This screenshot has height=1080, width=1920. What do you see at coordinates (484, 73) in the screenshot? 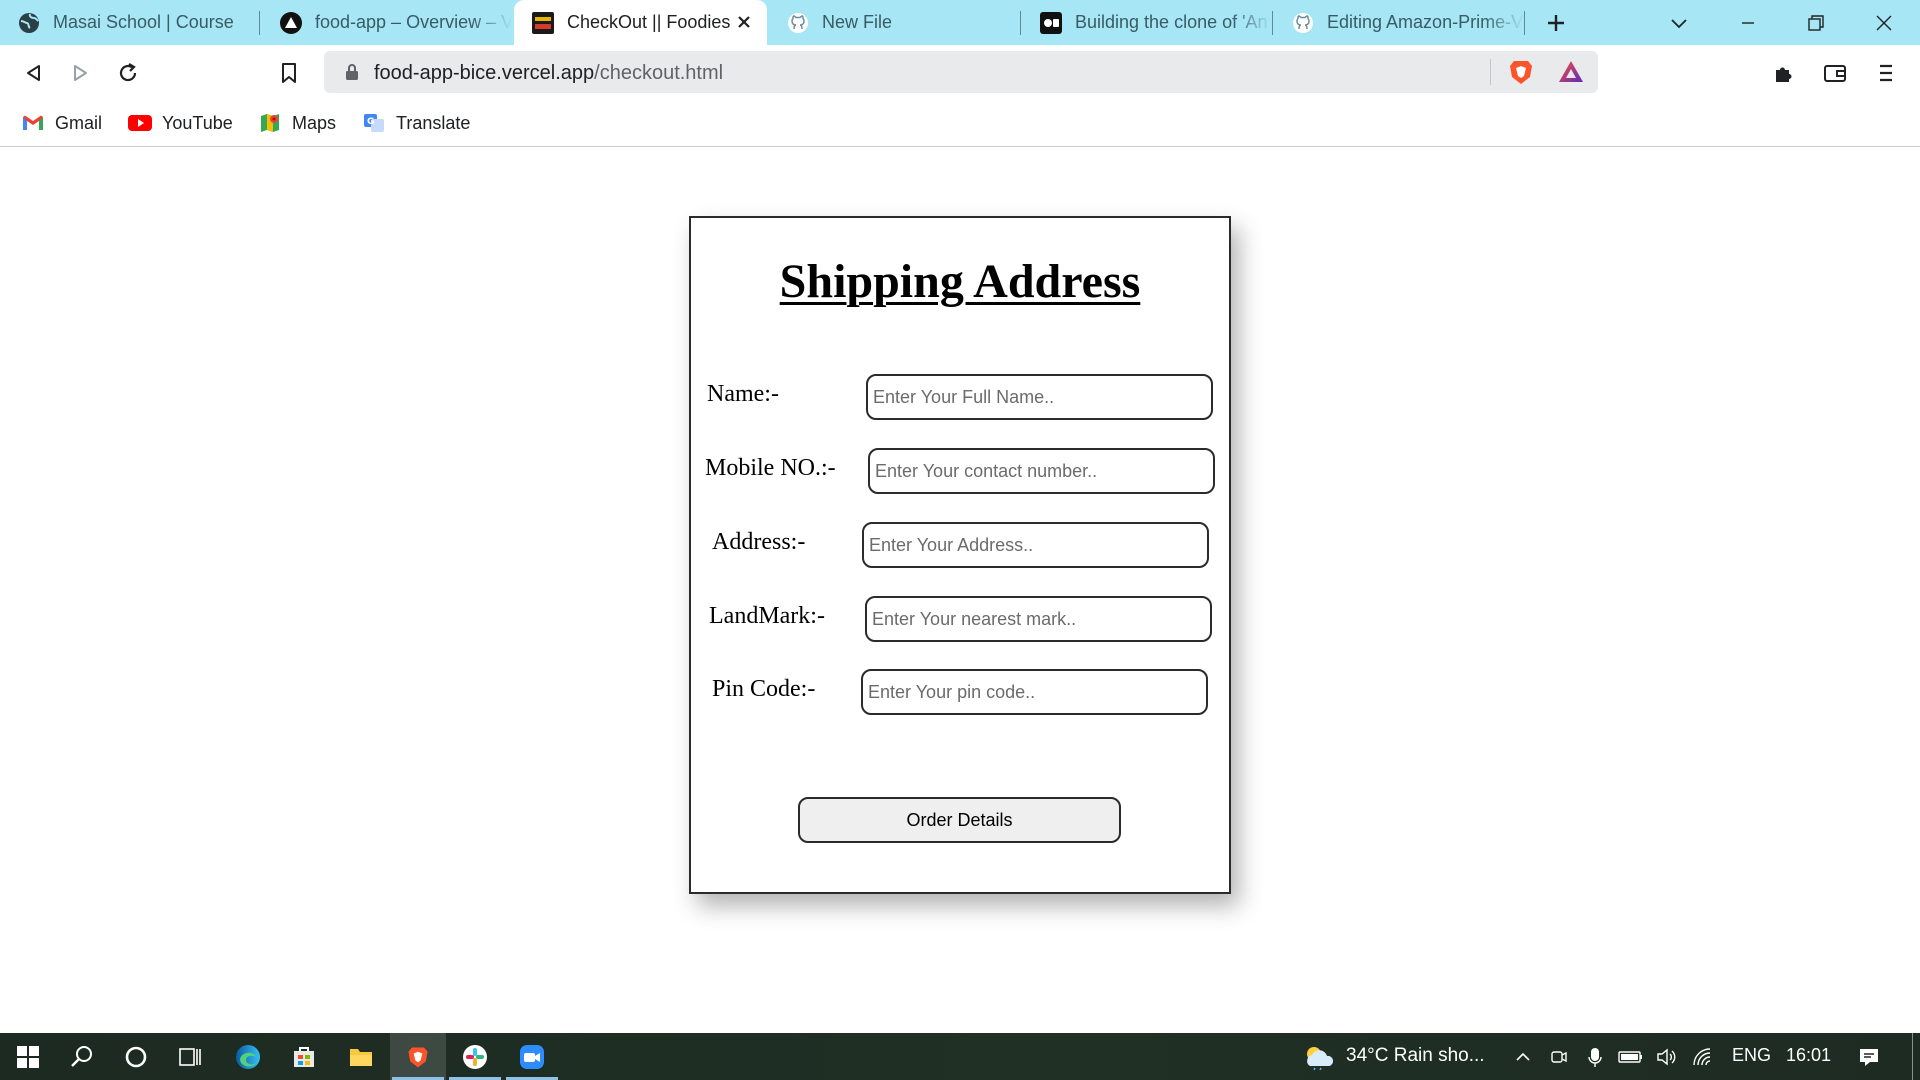
I see `url-domain: food-app-bice.vercel.app` at bounding box center [484, 73].